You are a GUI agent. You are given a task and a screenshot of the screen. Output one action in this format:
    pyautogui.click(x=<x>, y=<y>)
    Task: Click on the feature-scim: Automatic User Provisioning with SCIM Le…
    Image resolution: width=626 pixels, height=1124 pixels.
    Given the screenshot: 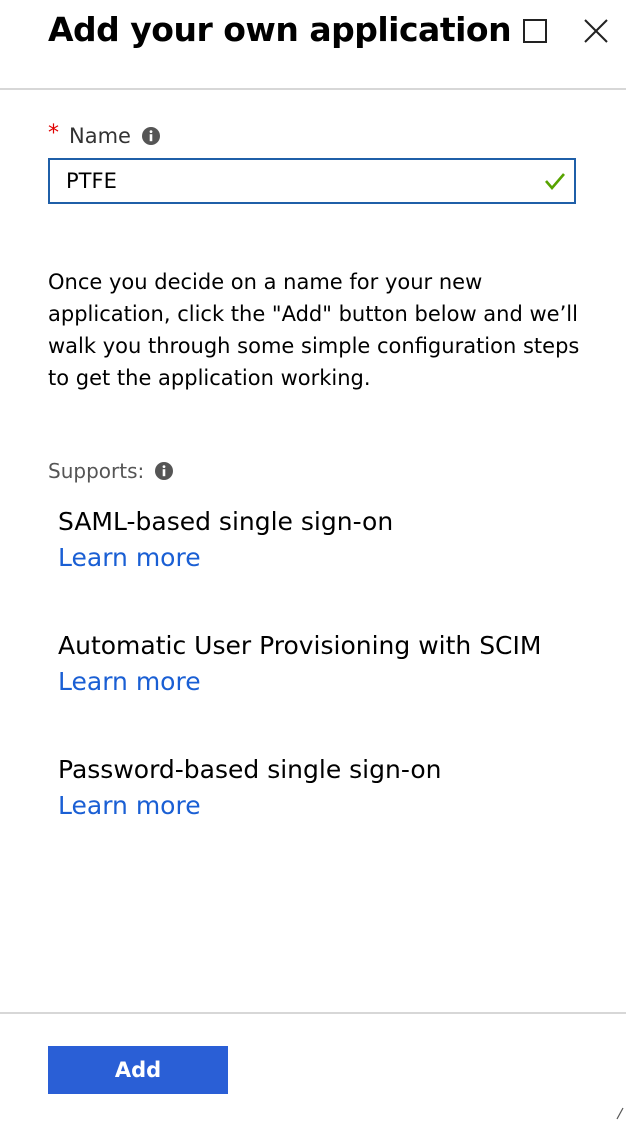 What is the action you would take?
    pyautogui.click(x=299, y=665)
    